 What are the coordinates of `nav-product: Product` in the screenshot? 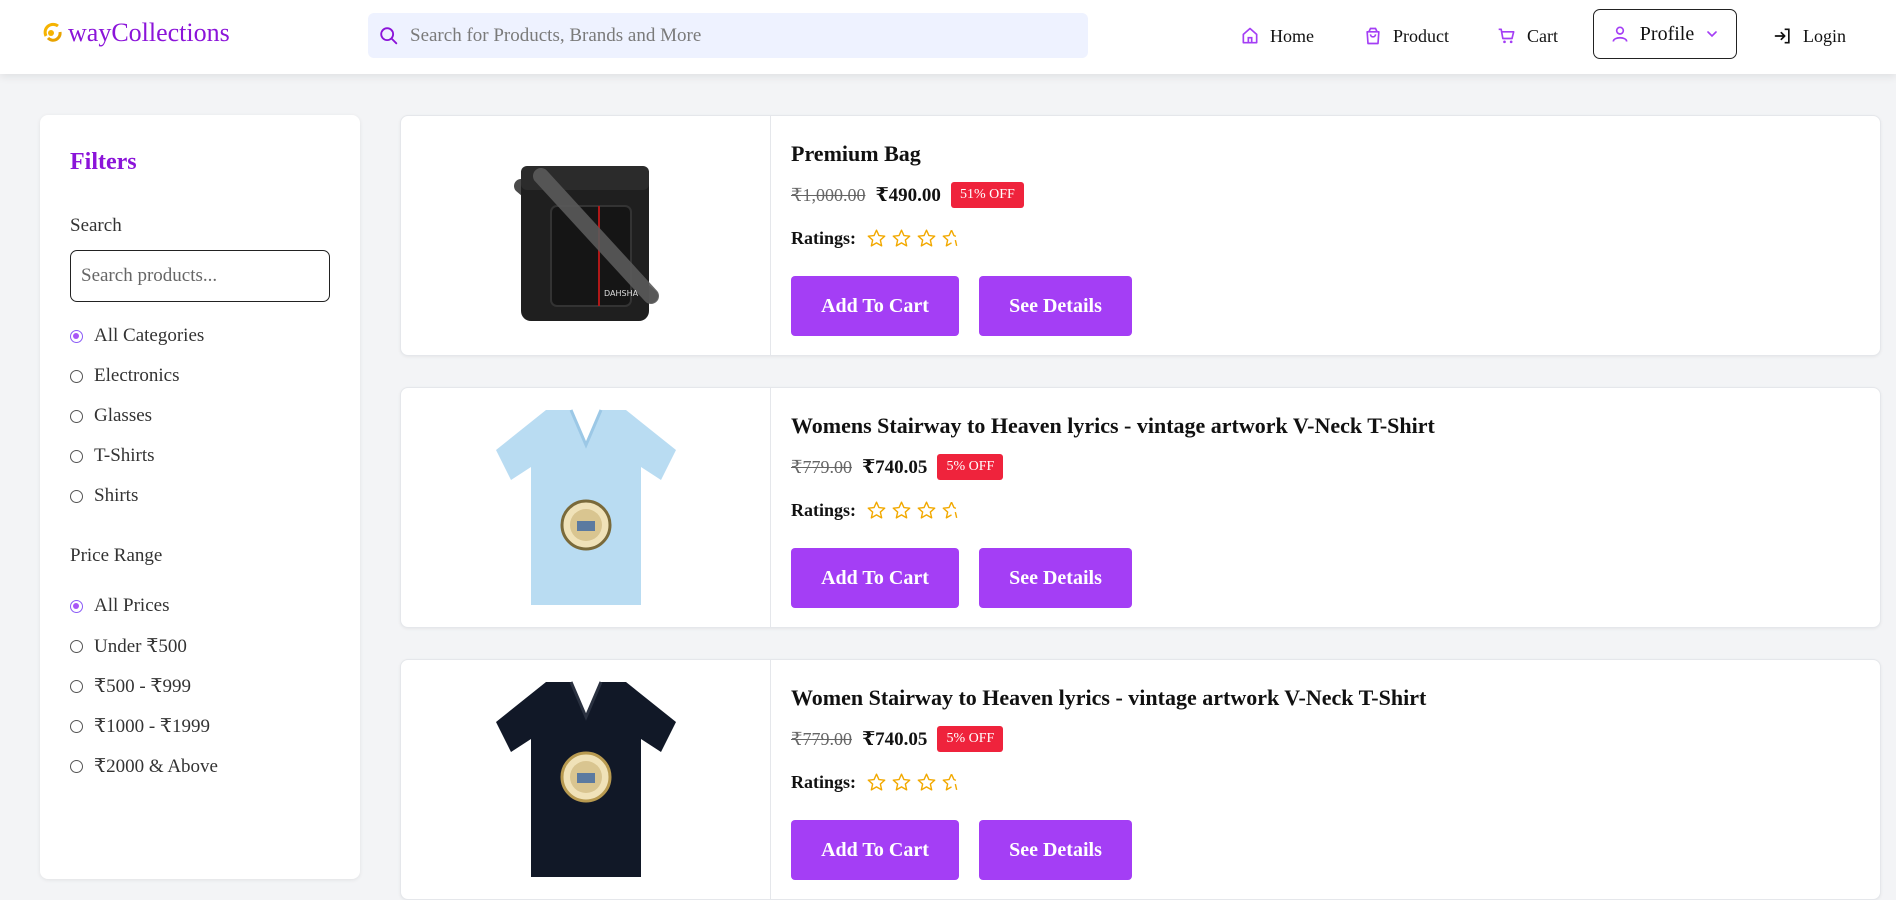 It's located at (1406, 36).